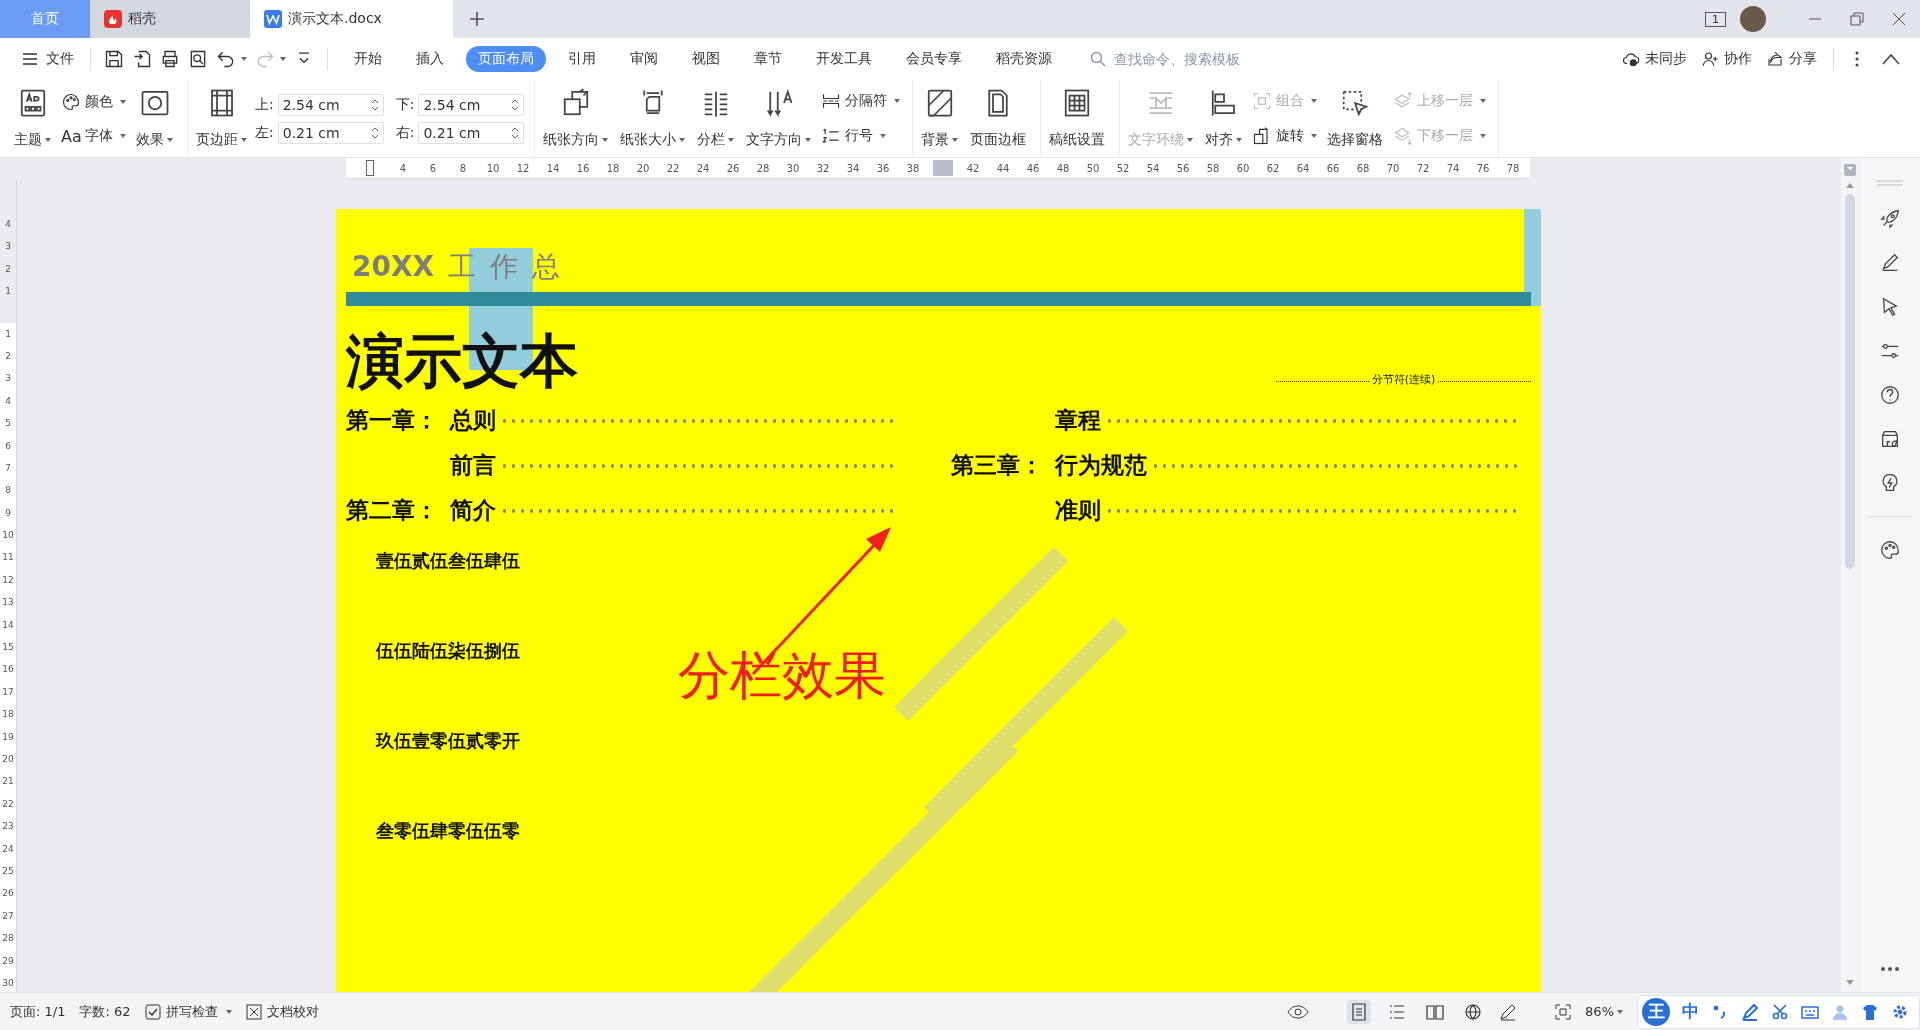 The image size is (1920, 1030). I want to click on ribbon-tab: 引用, so click(582, 59).